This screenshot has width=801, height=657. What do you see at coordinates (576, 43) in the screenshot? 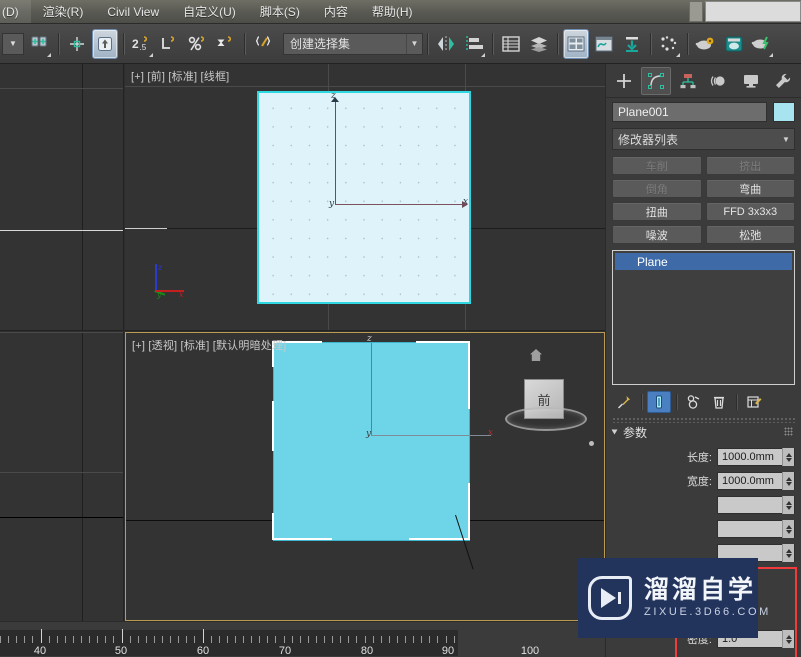
I see `ribbon-icon` at bounding box center [576, 43].